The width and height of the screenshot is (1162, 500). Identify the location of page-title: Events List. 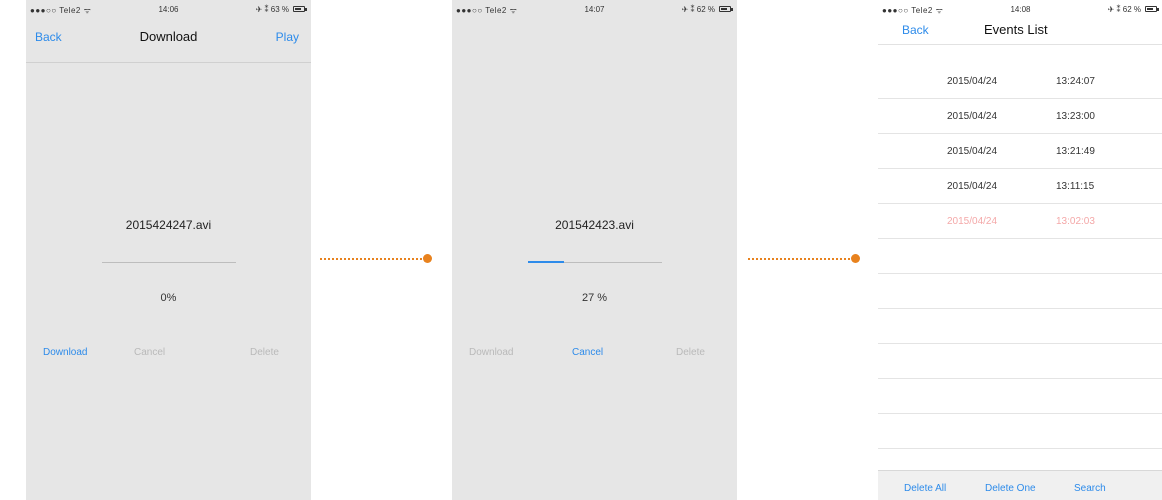
(1016, 29).